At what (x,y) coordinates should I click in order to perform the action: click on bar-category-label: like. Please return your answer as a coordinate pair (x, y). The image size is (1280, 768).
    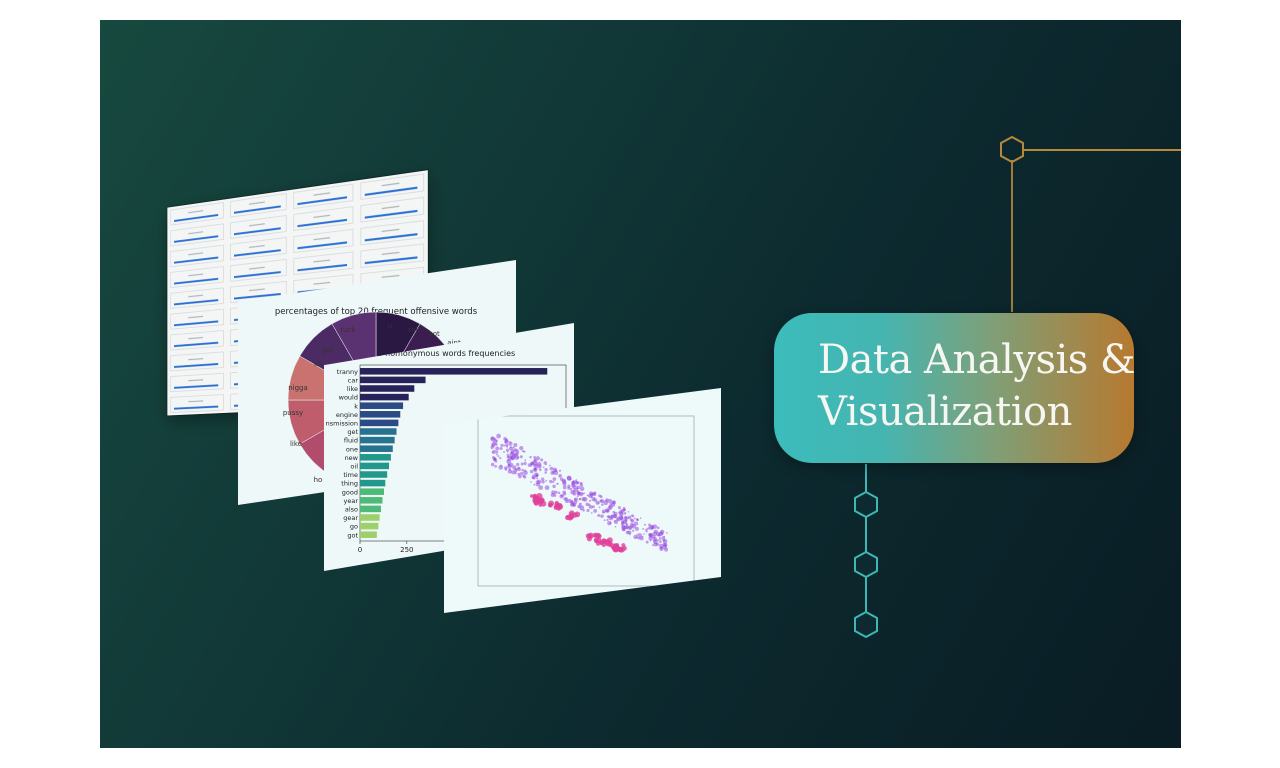
    Looking at the image, I should click on (352, 389).